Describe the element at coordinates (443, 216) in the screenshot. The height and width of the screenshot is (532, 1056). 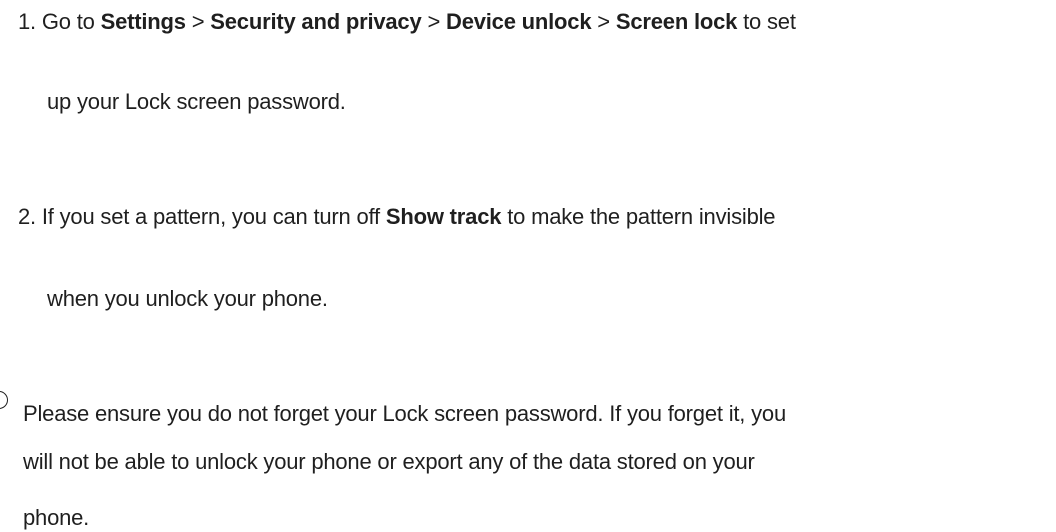
I see `show-track-label: Show track` at that location.